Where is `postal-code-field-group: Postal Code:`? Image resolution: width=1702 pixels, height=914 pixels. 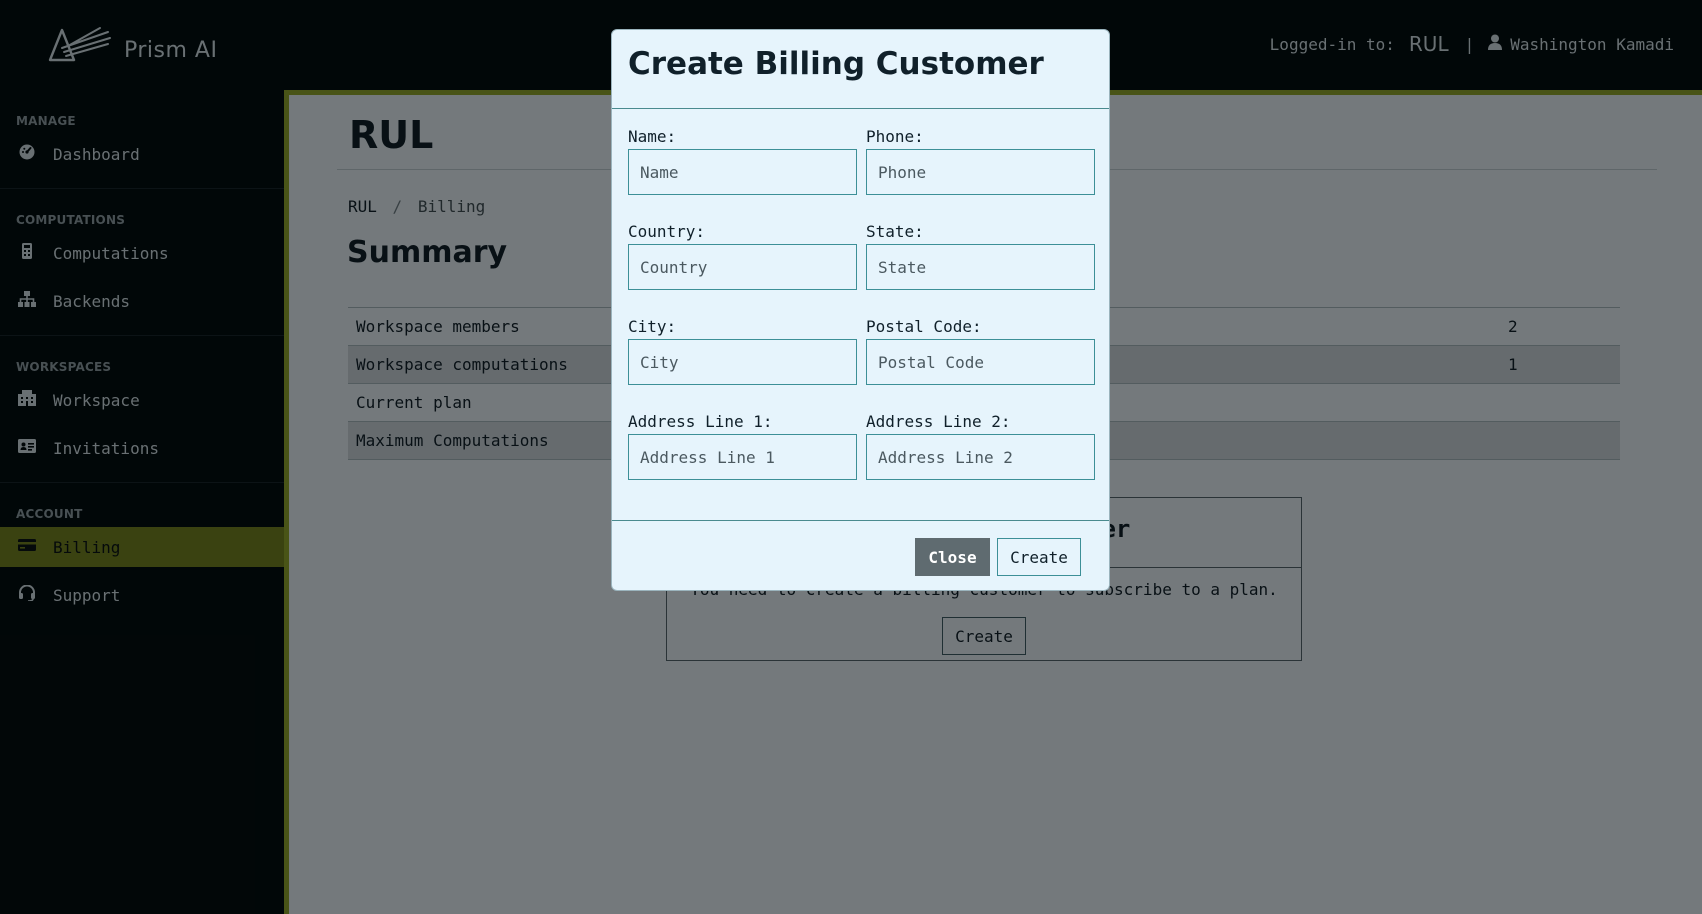
postal-code-field-group: Postal Code: is located at coordinates (980, 351).